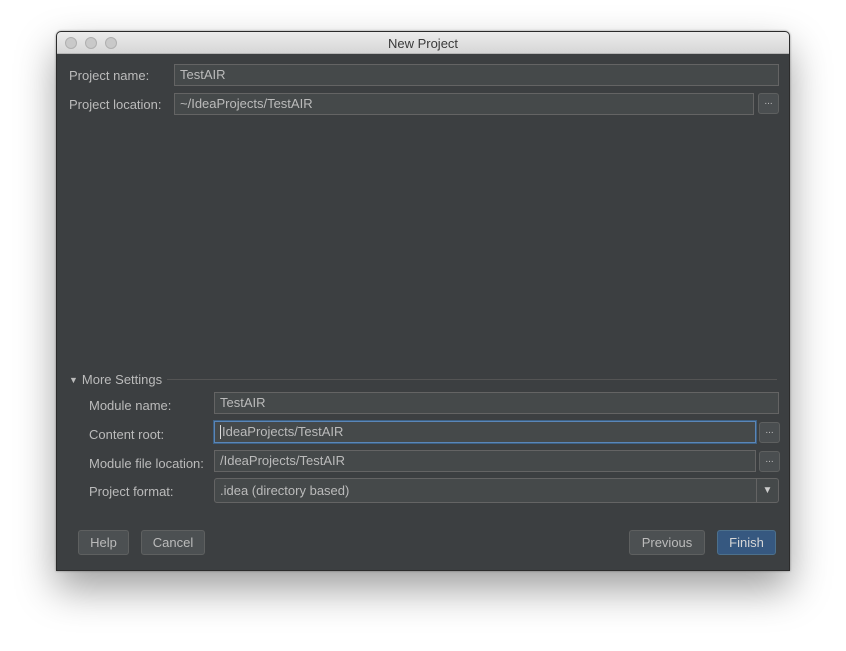 This screenshot has width=846, height=651. What do you see at coordinates (767, 490) in the screenshot?
I see `dropdown-arrow-icon: ▼` at bounding box center [767, 490].